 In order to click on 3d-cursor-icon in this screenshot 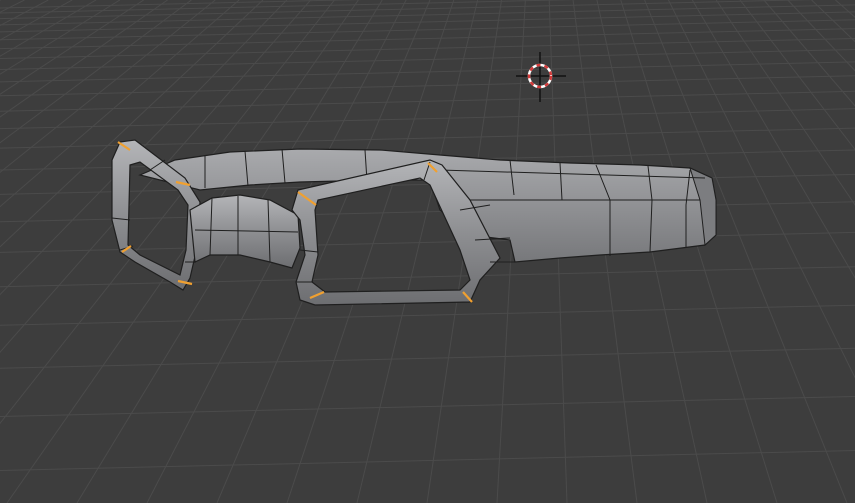, I will do `click(541, 77)`.